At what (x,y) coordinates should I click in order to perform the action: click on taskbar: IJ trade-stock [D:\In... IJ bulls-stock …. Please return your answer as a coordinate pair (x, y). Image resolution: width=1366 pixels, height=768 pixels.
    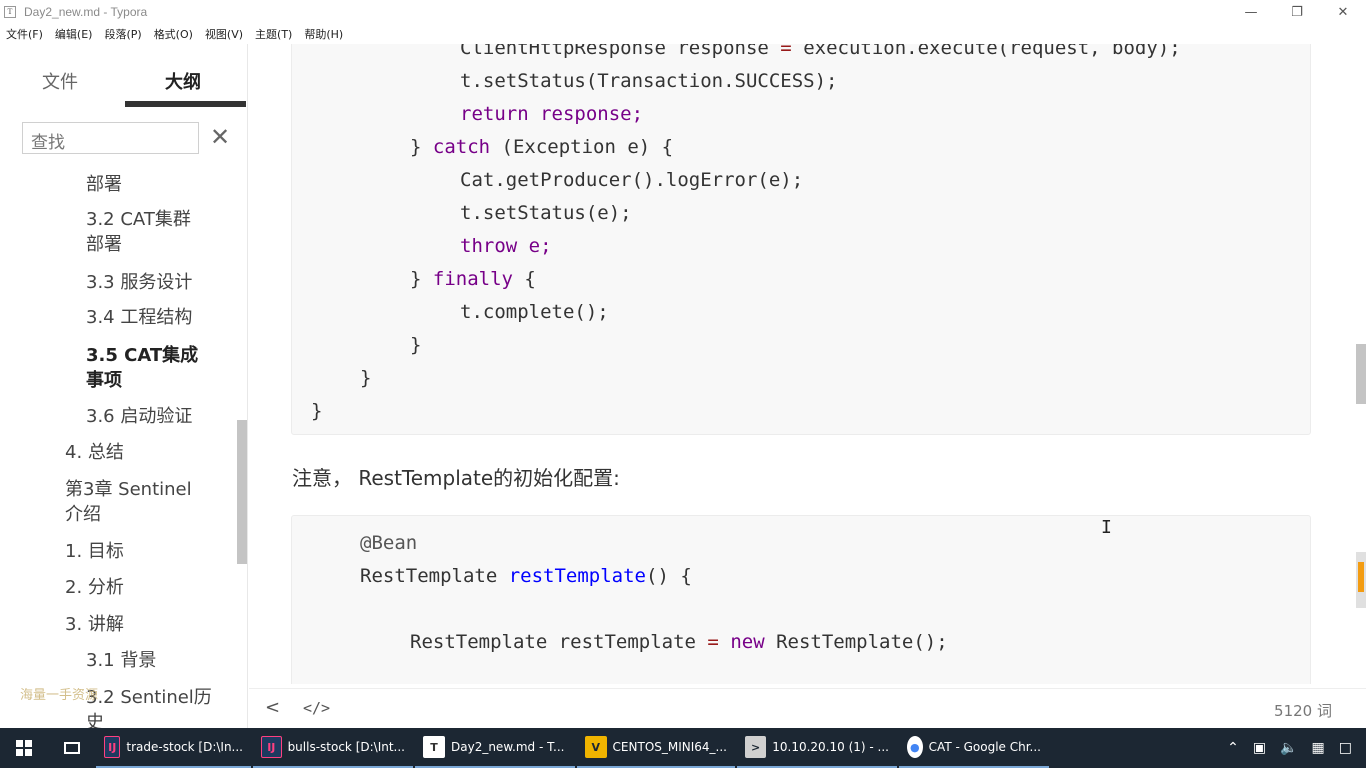
    Looking at the image, I should click on (683, 748).